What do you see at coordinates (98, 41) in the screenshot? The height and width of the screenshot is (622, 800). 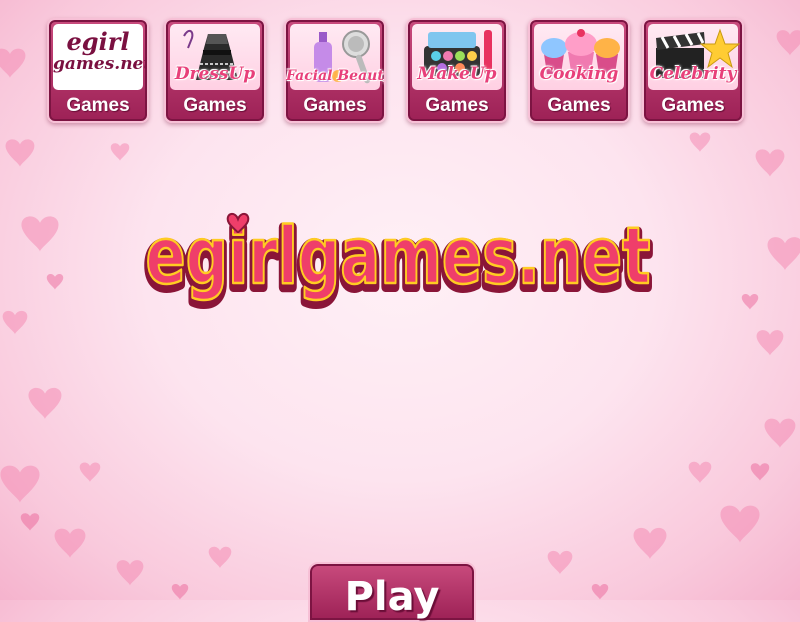 I see `brand-line1: egirl` at bounding box center [98, 41].